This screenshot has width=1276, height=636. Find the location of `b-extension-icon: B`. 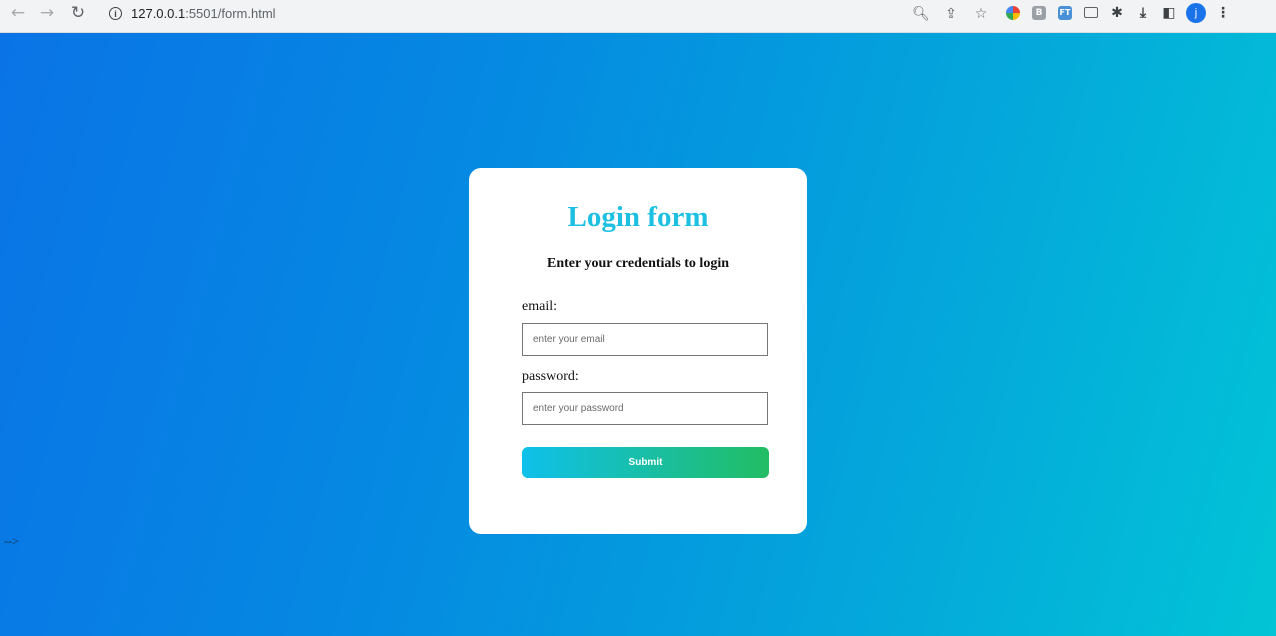

b-extension-icon: B is located at coordinates (1039, 13).